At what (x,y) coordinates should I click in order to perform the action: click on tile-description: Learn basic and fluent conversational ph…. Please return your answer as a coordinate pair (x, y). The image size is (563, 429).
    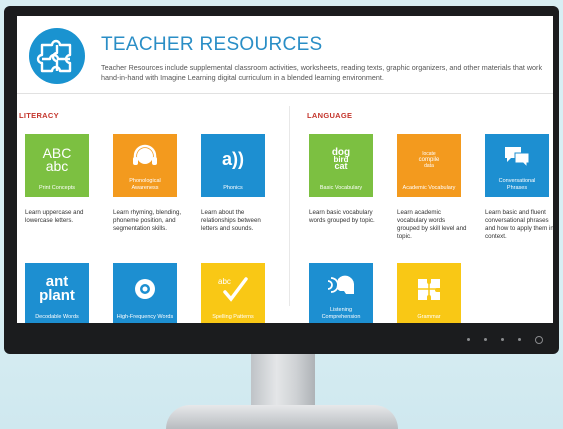
    Looking at the image, I should click on (519, 224).